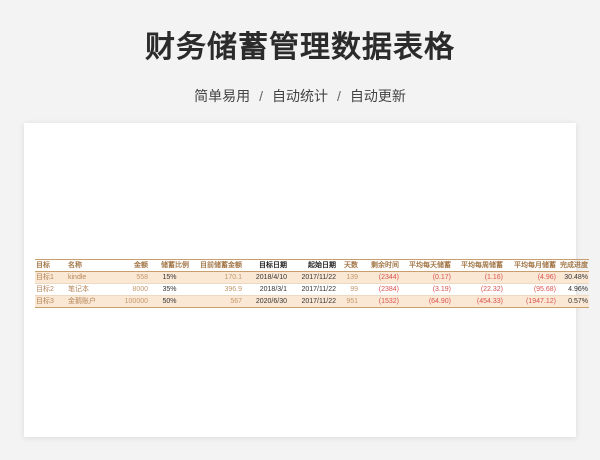 This screenshot has width=600, height=460. I want to click on cell-daily: (64.90), so click(426, 301).